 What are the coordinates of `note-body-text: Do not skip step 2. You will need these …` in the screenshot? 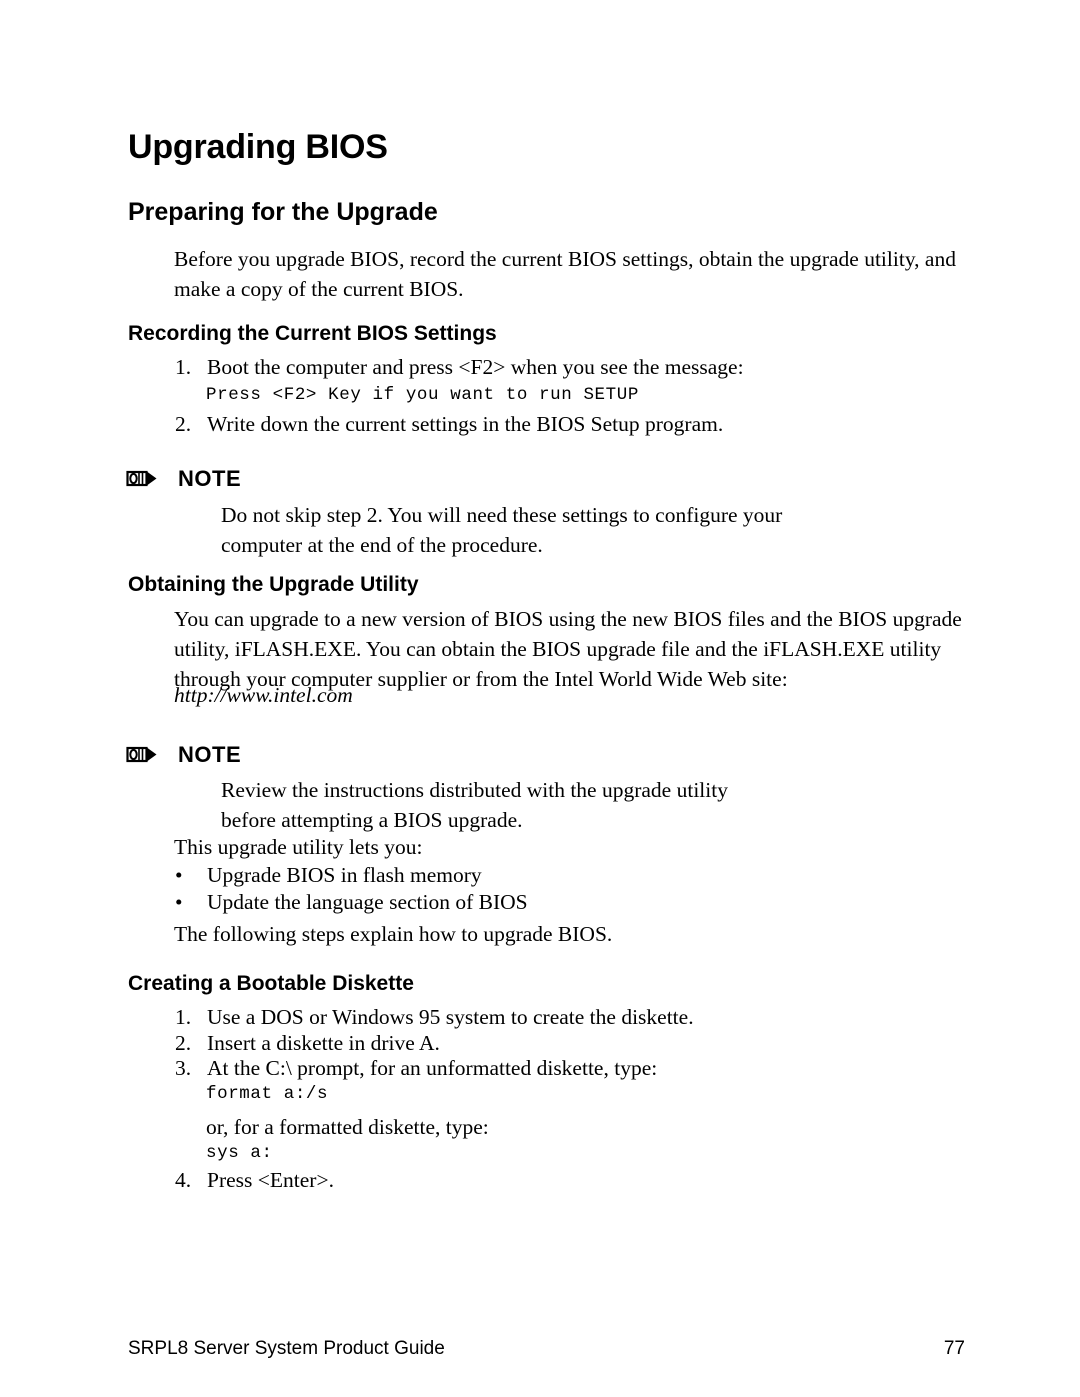 It's located at (502, 530).